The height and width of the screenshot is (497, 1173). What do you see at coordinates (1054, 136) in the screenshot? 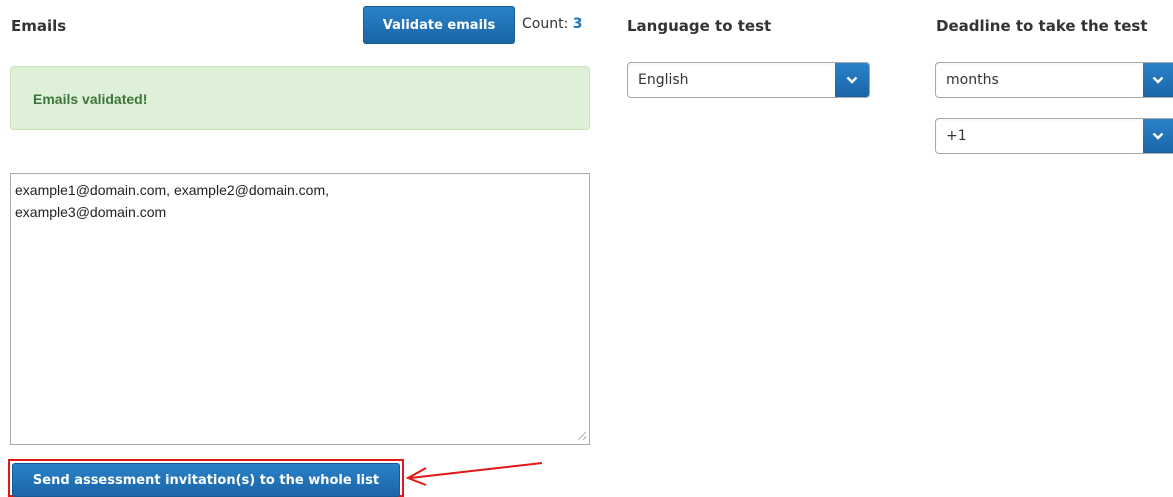
I see `deadline-amount-select: +1` at bounding box center [1054, 136].